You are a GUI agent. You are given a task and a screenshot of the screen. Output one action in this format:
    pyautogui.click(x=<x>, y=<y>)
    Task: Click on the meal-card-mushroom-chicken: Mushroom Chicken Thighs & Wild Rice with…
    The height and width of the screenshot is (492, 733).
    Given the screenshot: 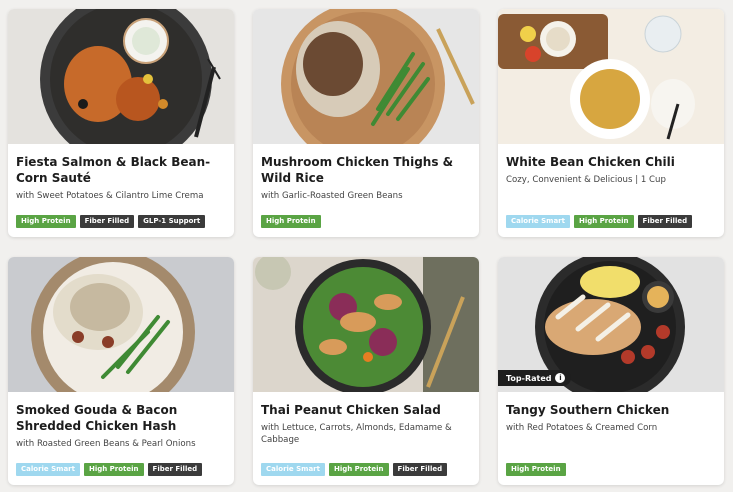 What is the action you would take?
    pyautogui.click(x=366, y=123)
    